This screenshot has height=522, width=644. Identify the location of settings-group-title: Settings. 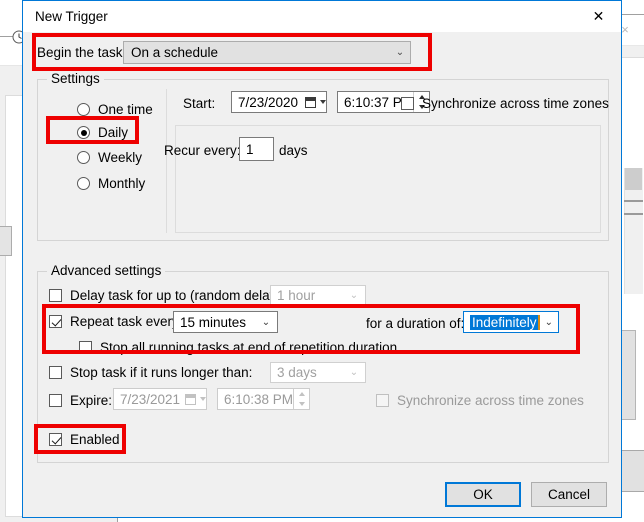
(75, 78).